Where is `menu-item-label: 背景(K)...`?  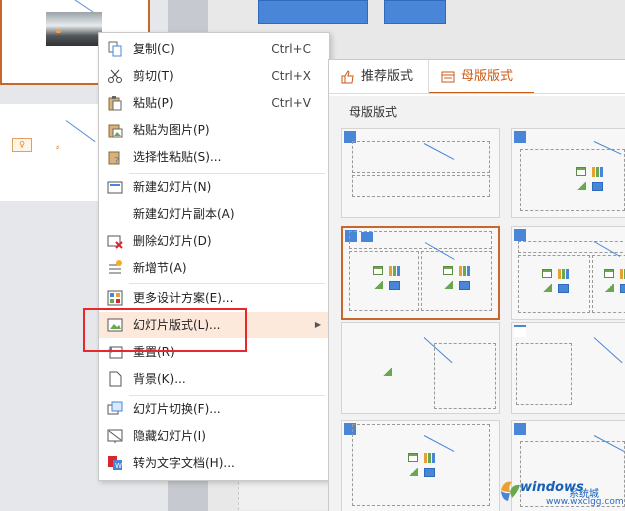 menu-item-label: 背景(K)... is located at coordinates (159, 379).